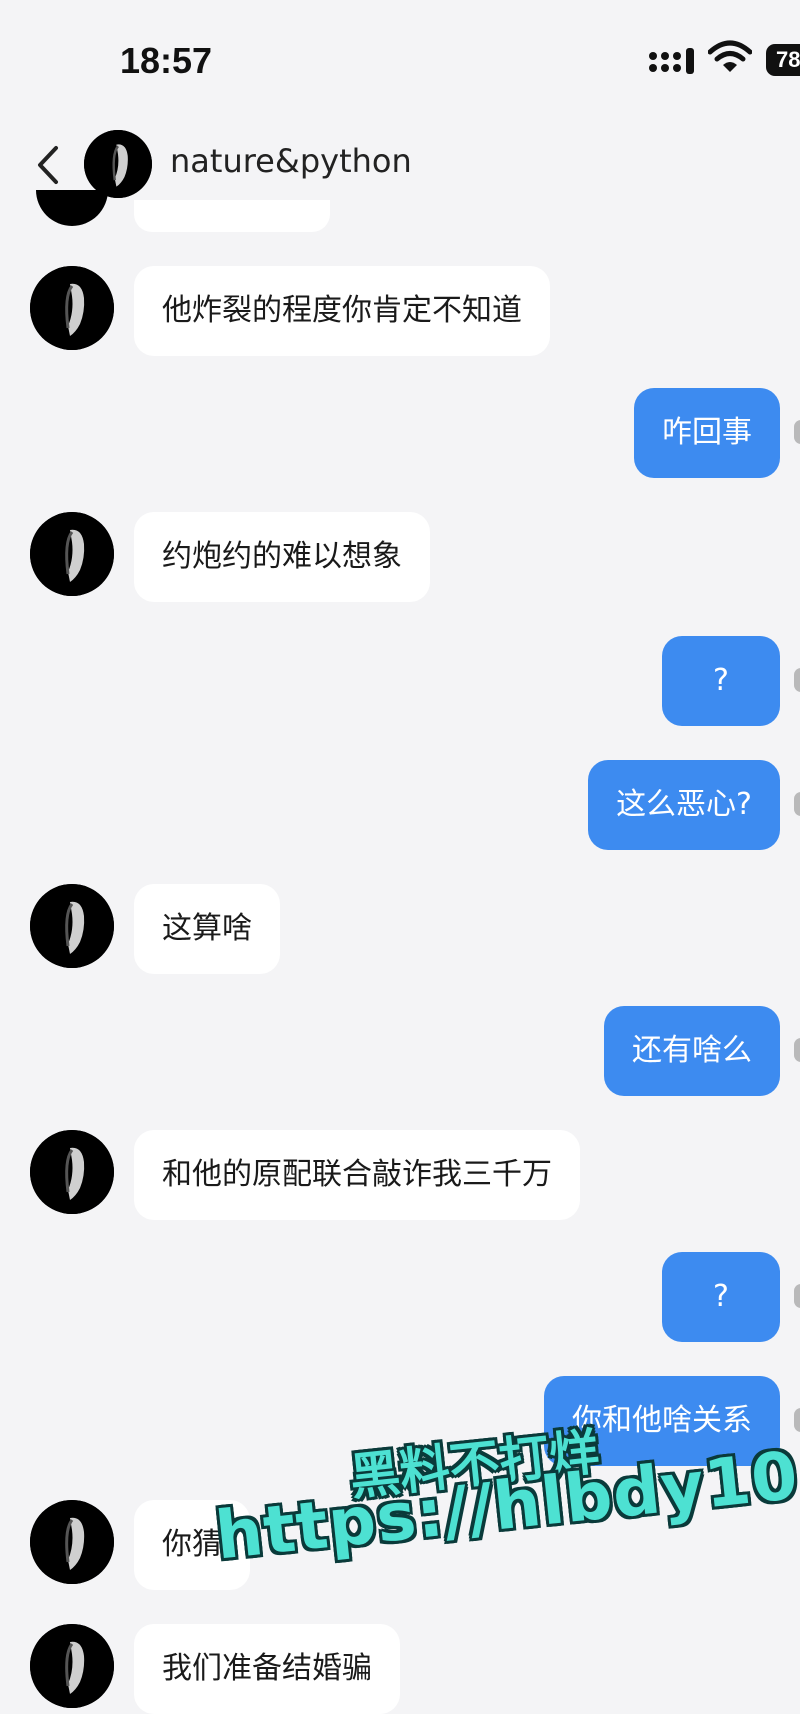  What do you see at coordinates (48, 165) in the screenshot?
I see `back-chevron-icon` at bounding box center [48, 165].